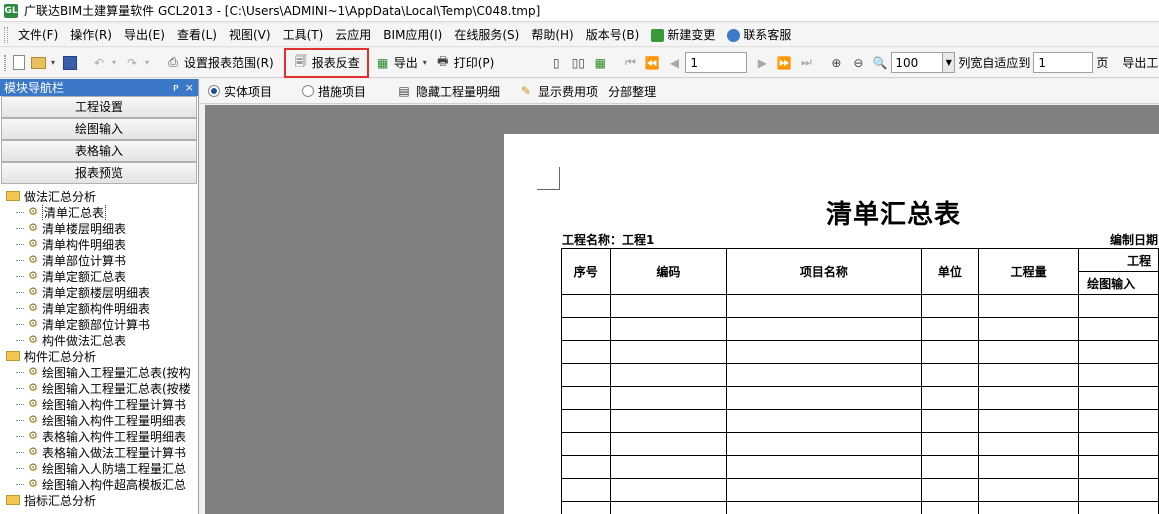 This screenshot has width=1159, height=514. Describe the element at coordinates (405, 63) in the screenshot. I see `export-label: 导出` at that location.